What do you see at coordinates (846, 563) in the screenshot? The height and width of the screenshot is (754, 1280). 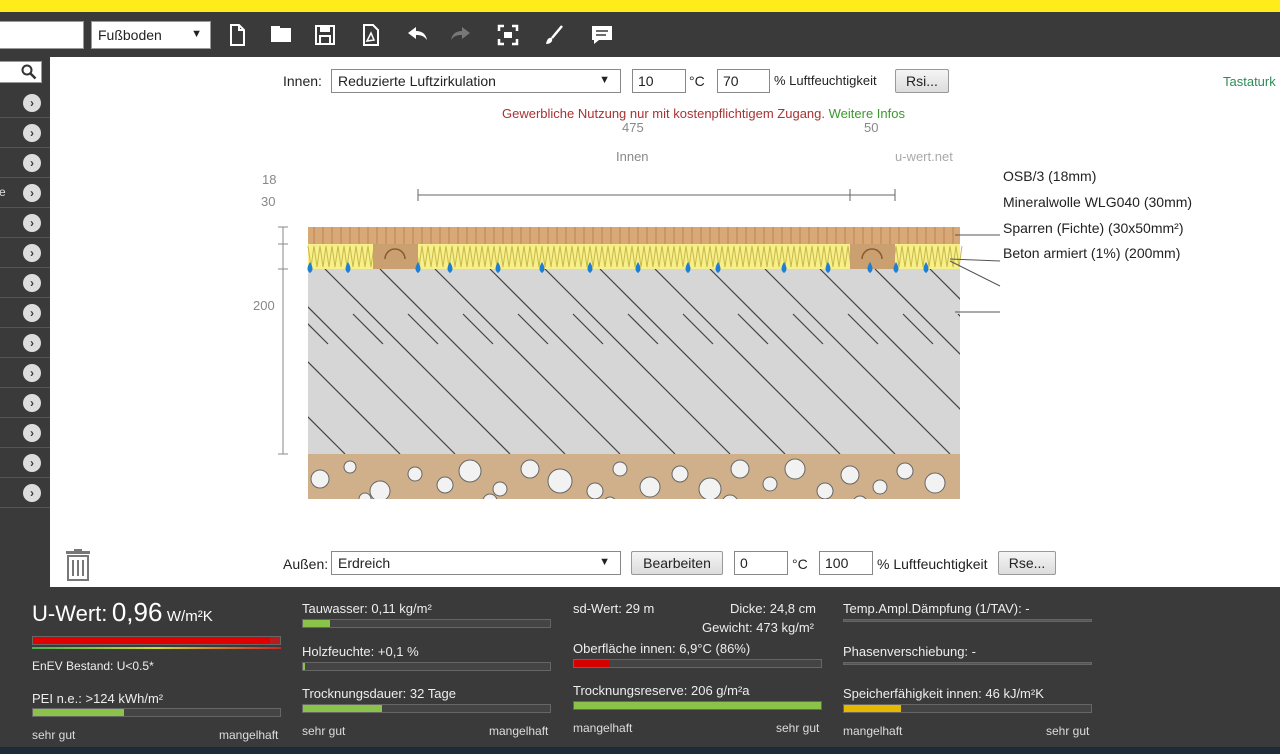 I see `outside-humidity-input: 100` at bounding box center [846, 563].